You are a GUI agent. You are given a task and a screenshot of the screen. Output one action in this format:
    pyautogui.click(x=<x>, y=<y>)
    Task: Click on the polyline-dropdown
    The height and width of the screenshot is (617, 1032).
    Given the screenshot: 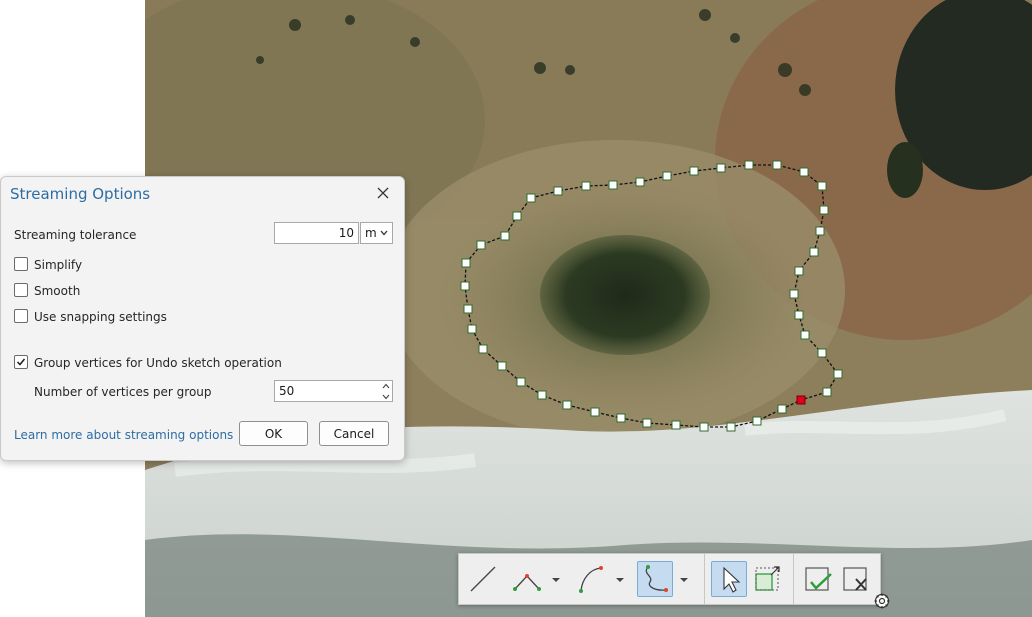 What is the action you would take?
    pyautogui.click(x=556, y=580)
    